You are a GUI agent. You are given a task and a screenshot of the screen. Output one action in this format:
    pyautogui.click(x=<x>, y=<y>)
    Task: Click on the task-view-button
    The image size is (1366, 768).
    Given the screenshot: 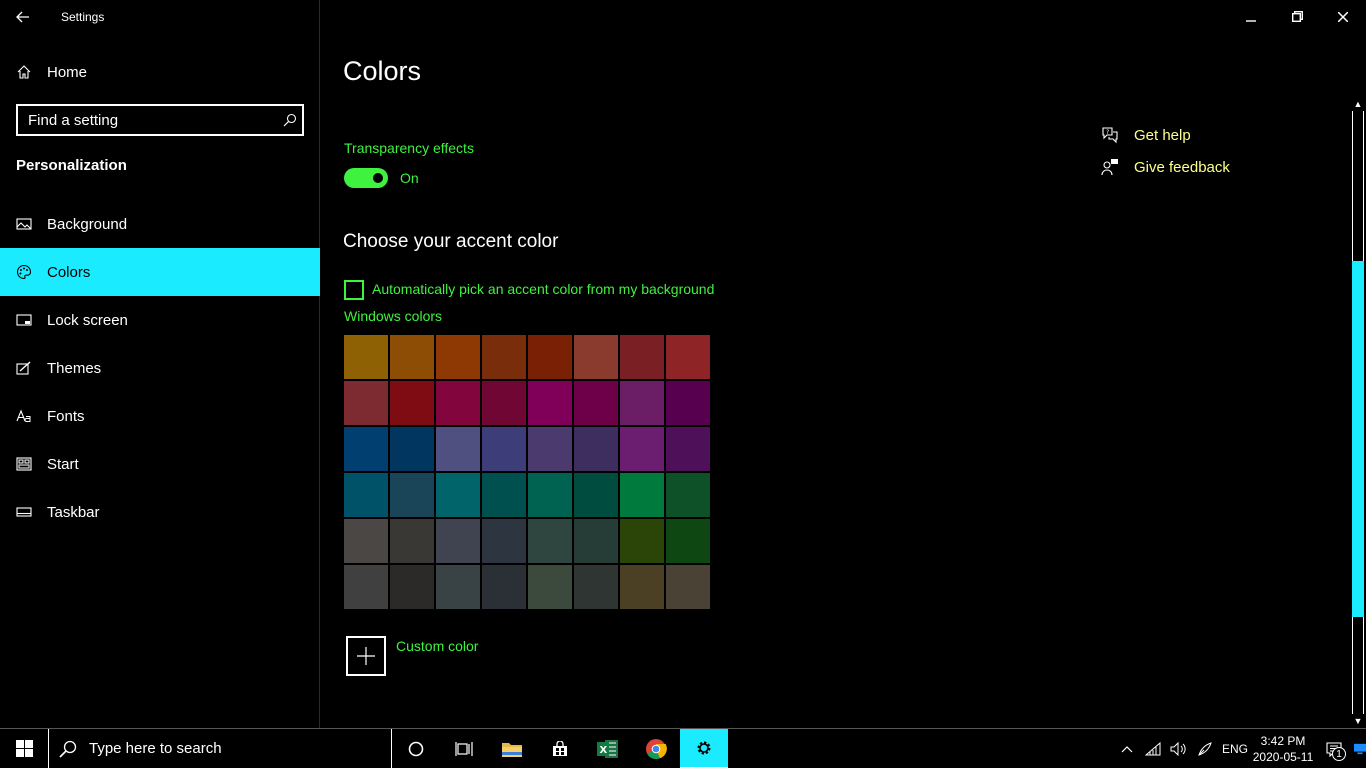 What is the action you would take?
    pyautogui.click(x=464, y=748)
    